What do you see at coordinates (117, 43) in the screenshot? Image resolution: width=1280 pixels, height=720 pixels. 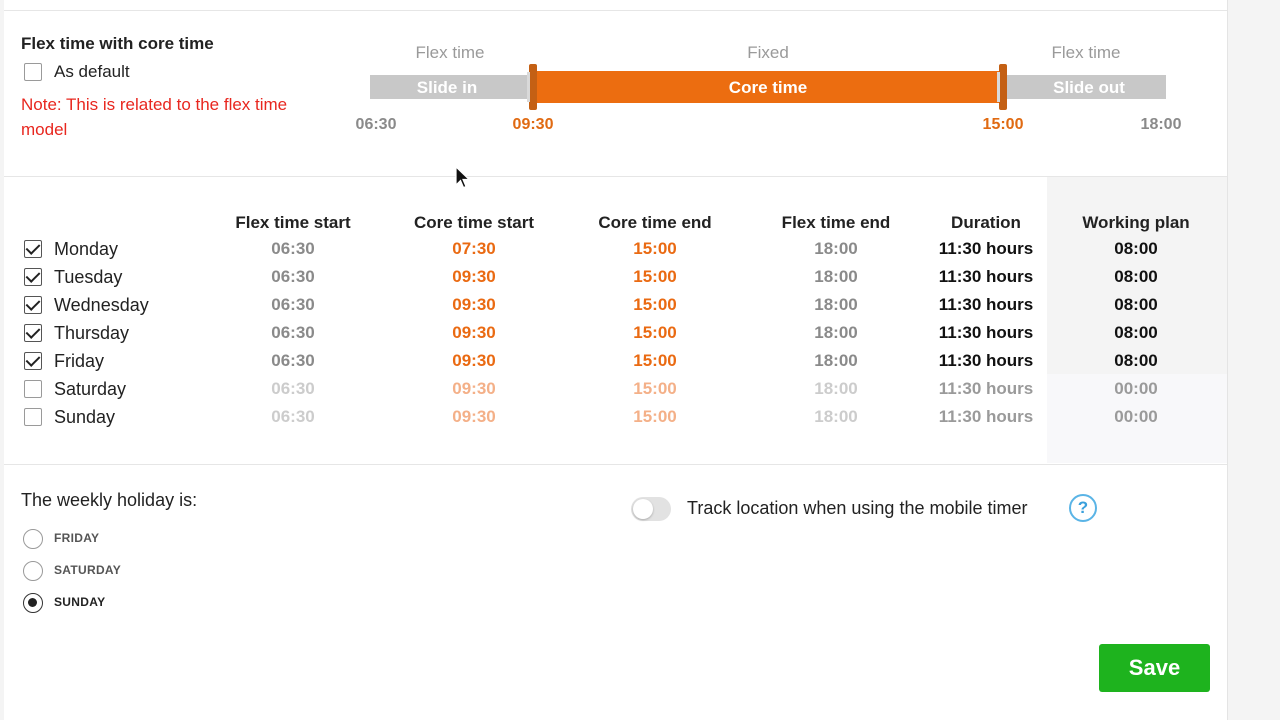 I see `flex-section-title: Flex time with core time` at bounding box center [117, 43].